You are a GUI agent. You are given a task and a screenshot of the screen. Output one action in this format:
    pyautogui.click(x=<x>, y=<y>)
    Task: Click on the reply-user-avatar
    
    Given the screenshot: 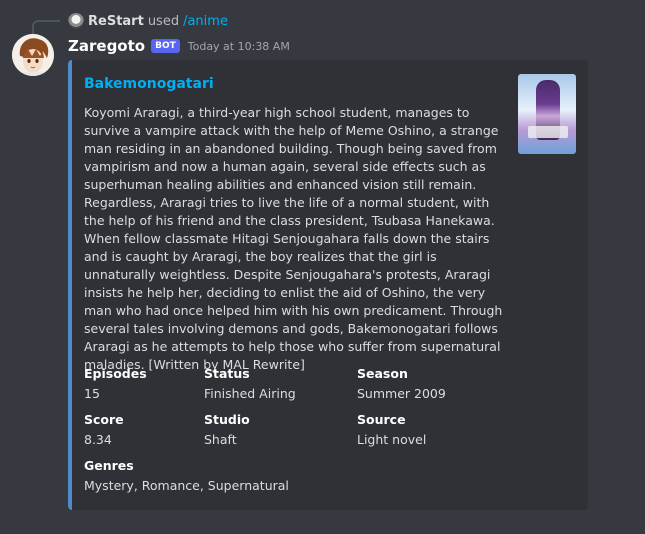 What is the action you would take?
    pyautogui.click(x=76, y=21)
    